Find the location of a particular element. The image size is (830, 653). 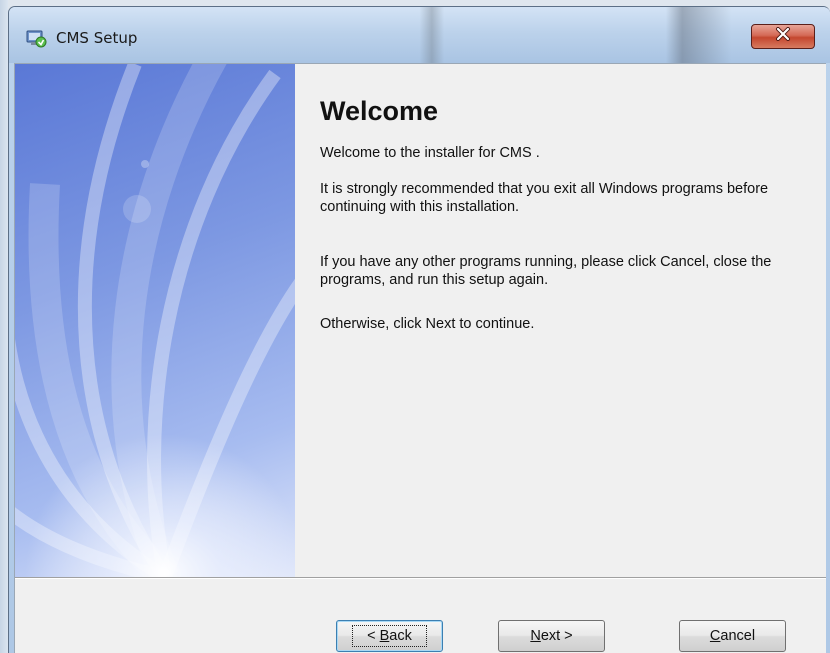

installer-icon is located at coordinates (36, 38).